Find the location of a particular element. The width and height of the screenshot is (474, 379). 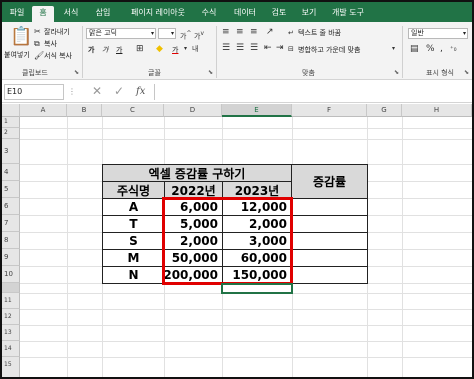

merge-center-button: 병합하고 가운데 맞춤 is located at coordinates (329, 50).